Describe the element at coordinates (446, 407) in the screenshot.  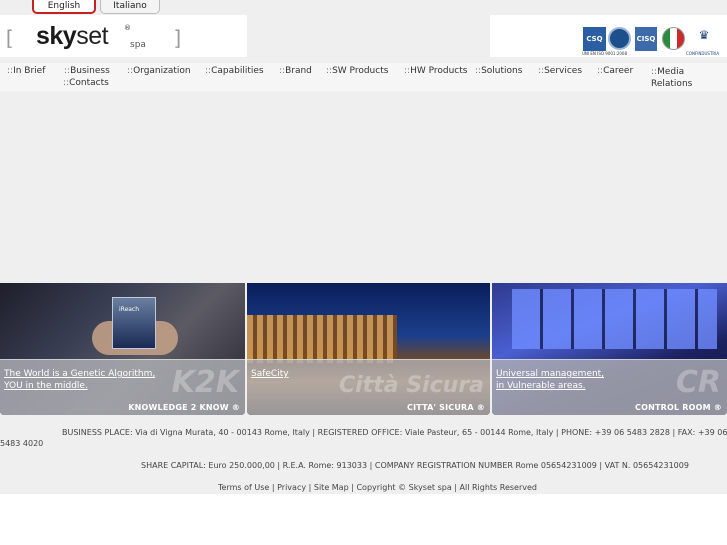
I see `banner-brand-label: CITTA' SICURA ®` at that location.